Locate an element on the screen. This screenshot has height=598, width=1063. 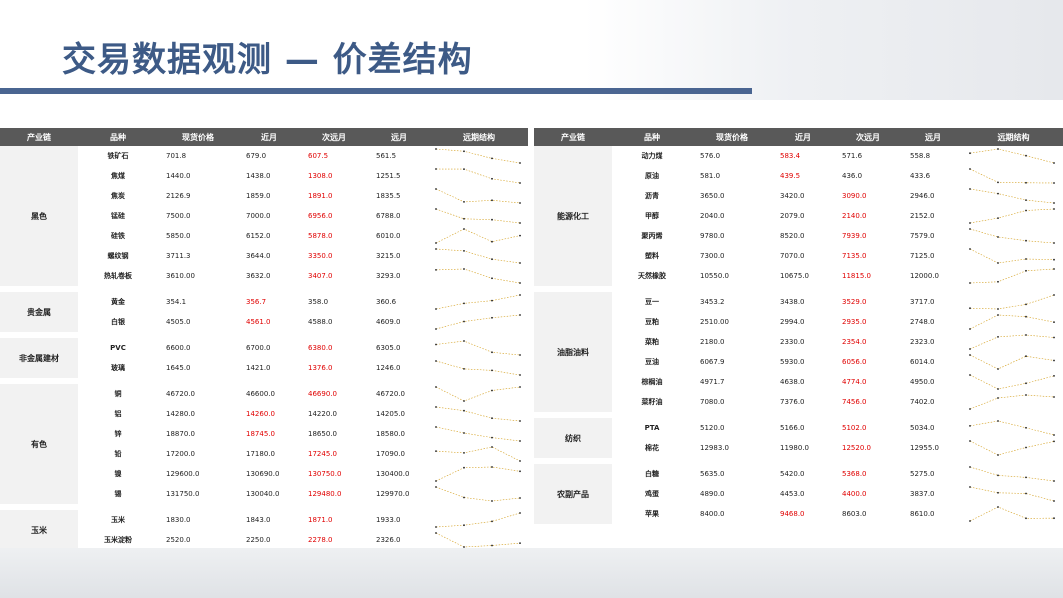
near-month-cell: 46600.0 is located at coordinates (260, 394).